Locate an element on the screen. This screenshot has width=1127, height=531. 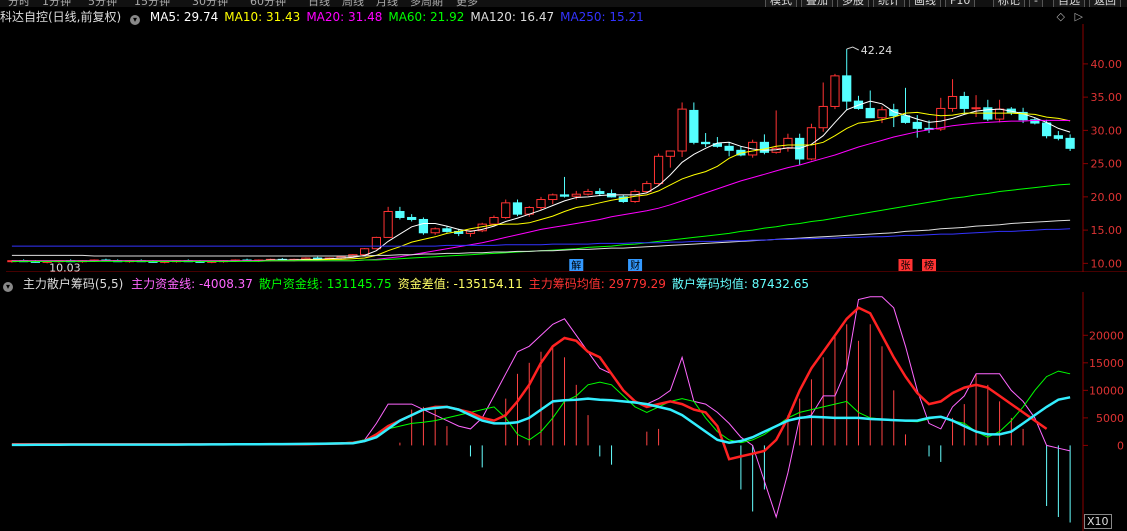
indicator-tick-label: 5000 is located at coordinates (1110, 418).